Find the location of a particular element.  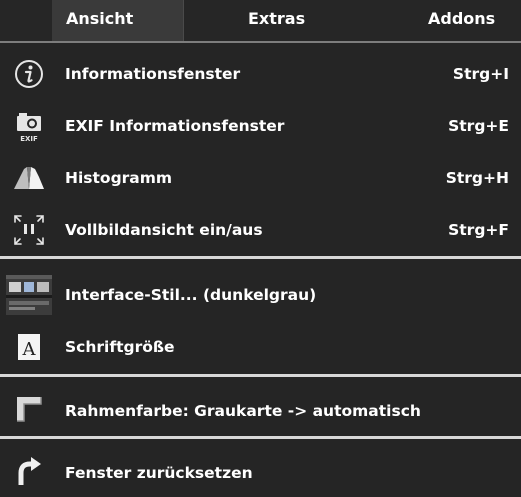

menu-item-label: Informationsfenster is located at coordinates (153, 74).